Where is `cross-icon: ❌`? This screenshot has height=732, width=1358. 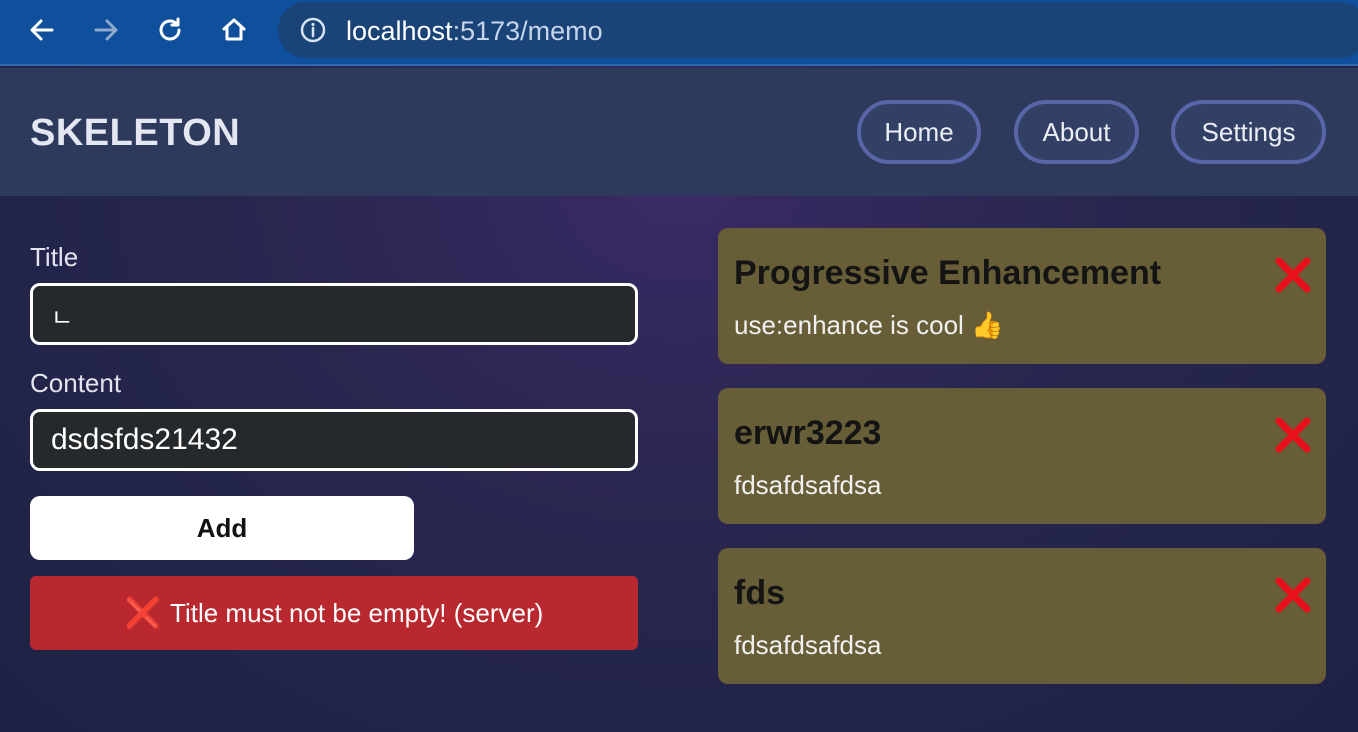
cross-icon: ❌ is located at coordinates (143, 613).